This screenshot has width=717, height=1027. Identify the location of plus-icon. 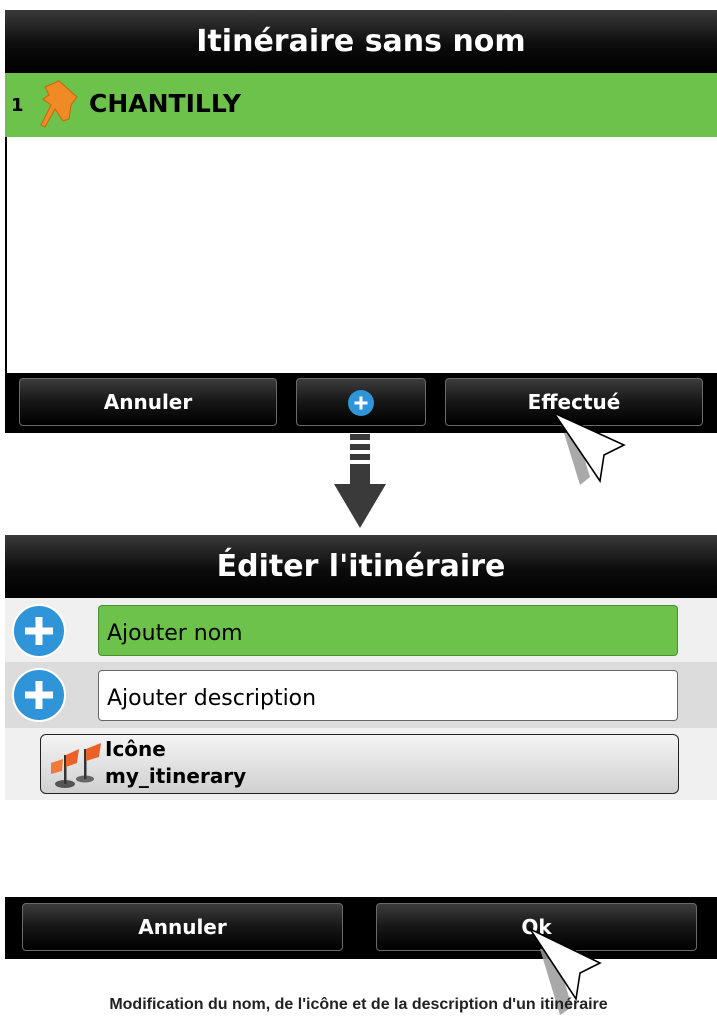
(361, 403).